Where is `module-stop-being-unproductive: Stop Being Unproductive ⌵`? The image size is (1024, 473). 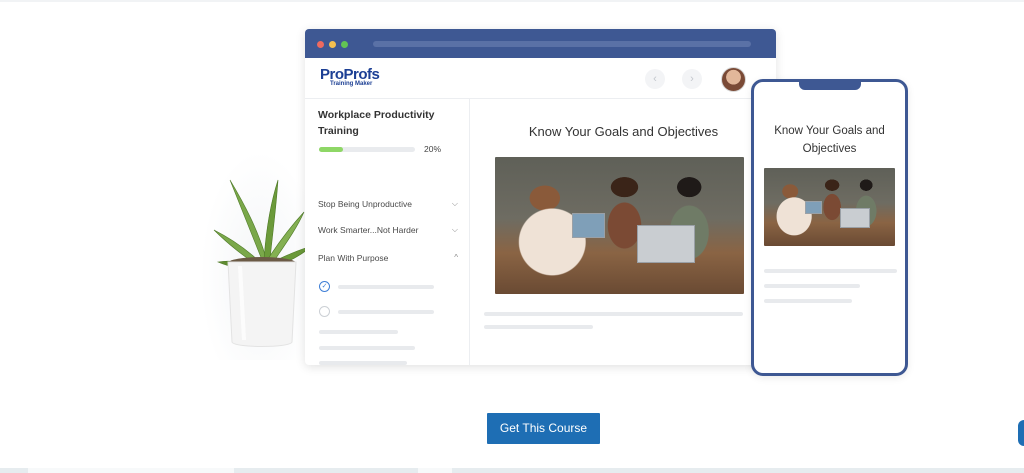
module-stop-being-unproductive: Stop Being Unproductive ⌵ is located at coordinates (388, 204).